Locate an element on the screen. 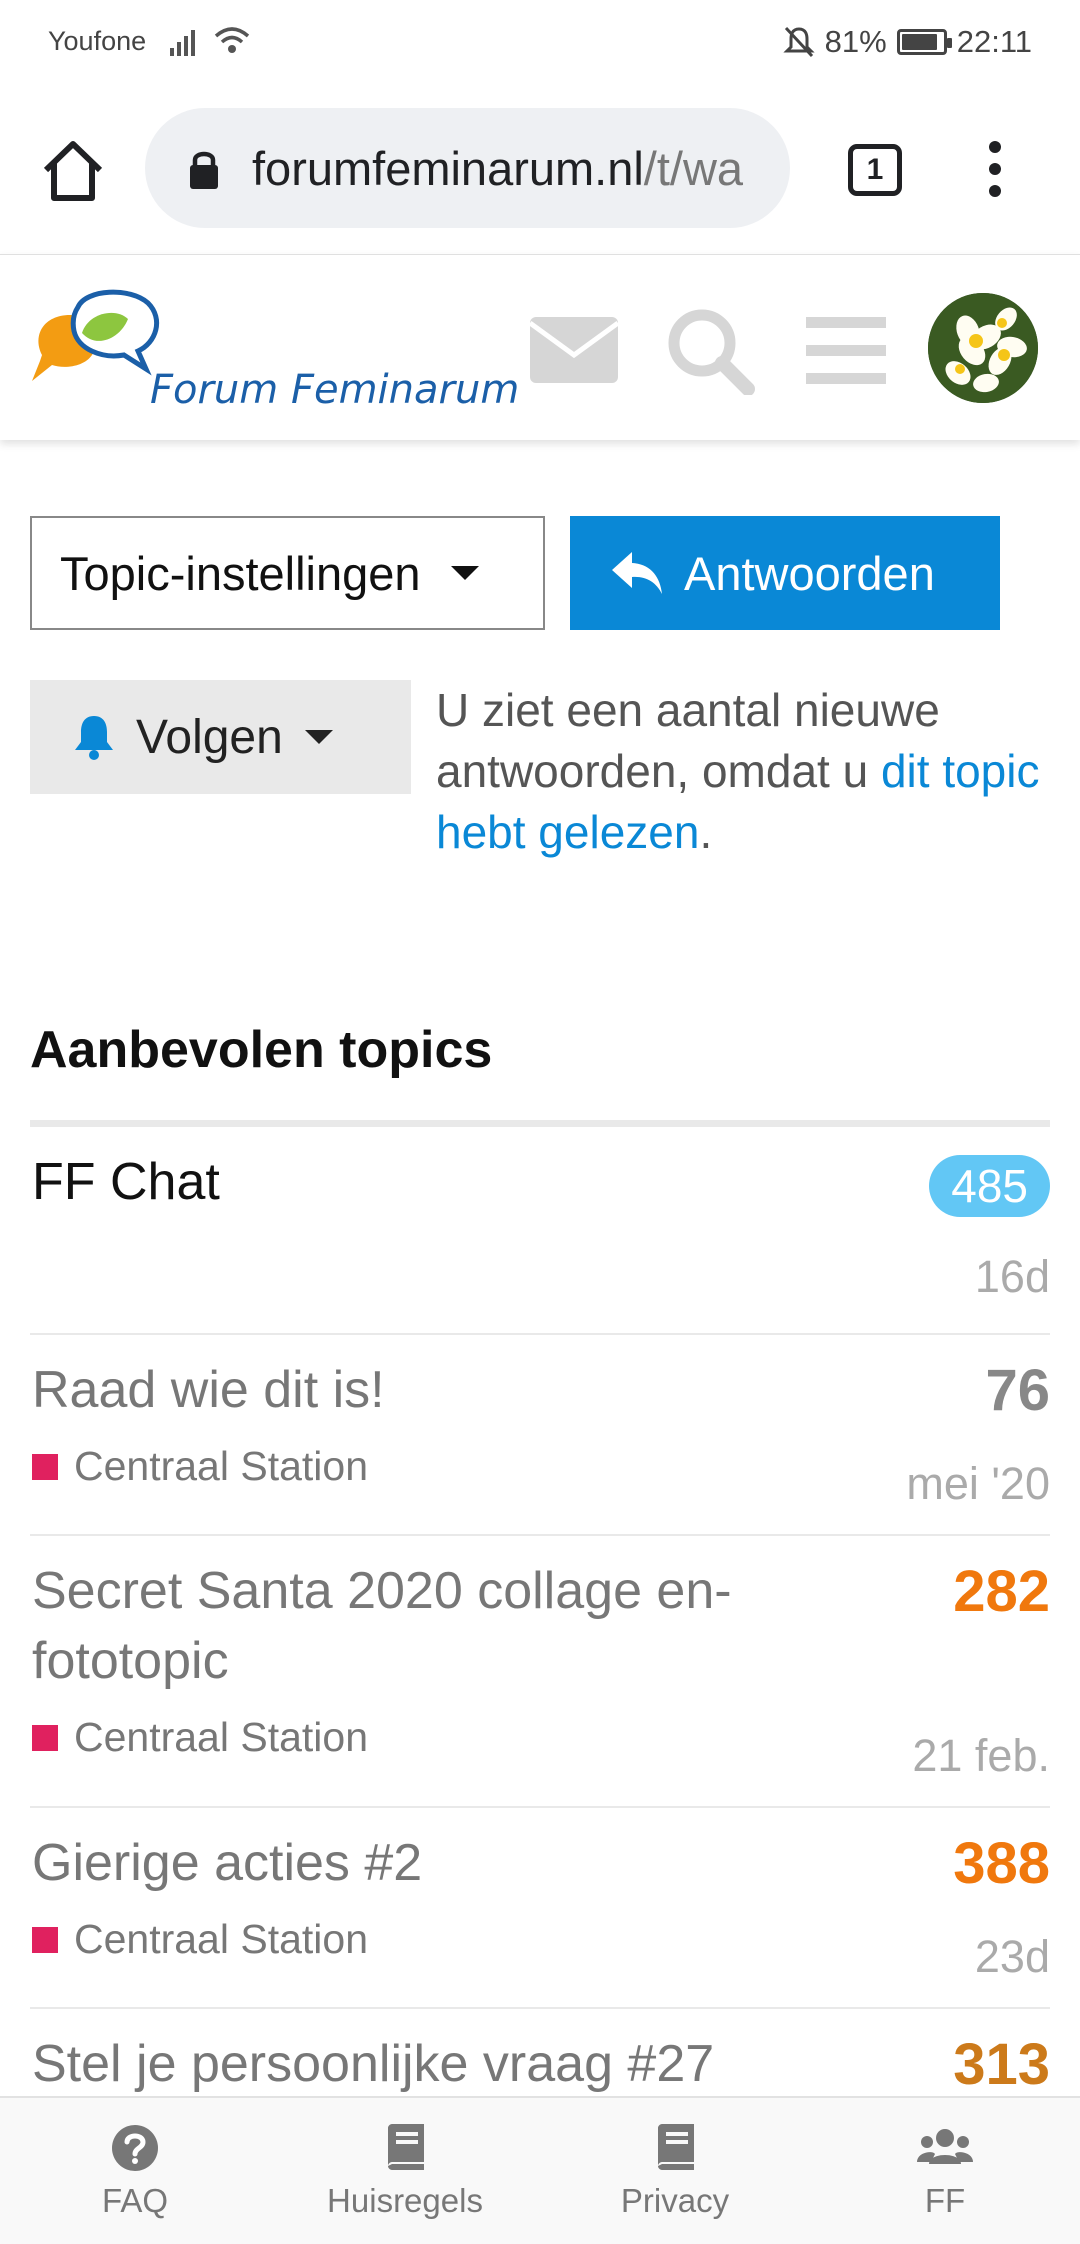 The width and height of the screenshot is (1080, 2244). nav-label: FAQ is located at coordinates (135, 2200).